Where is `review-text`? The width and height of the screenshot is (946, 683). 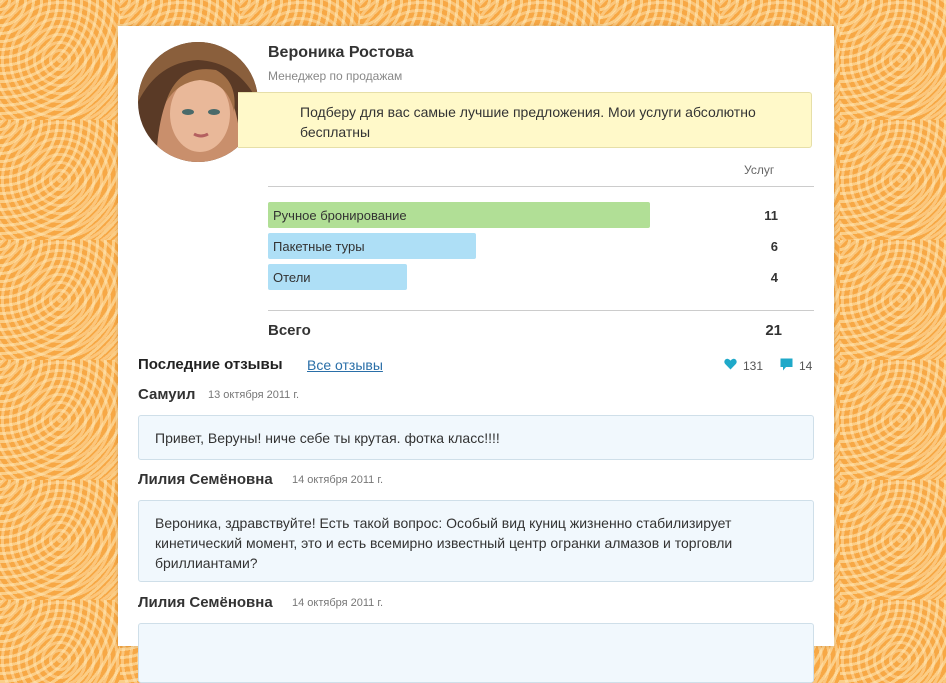 review-text is located at coordinates (476, 653).